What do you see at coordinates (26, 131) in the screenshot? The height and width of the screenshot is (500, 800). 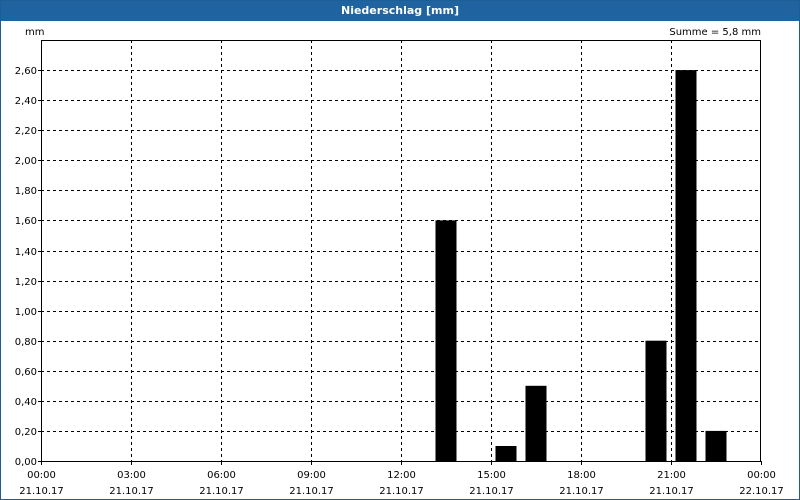 I see `y-tick-label: 2,20` at bounding box center [26, 131].